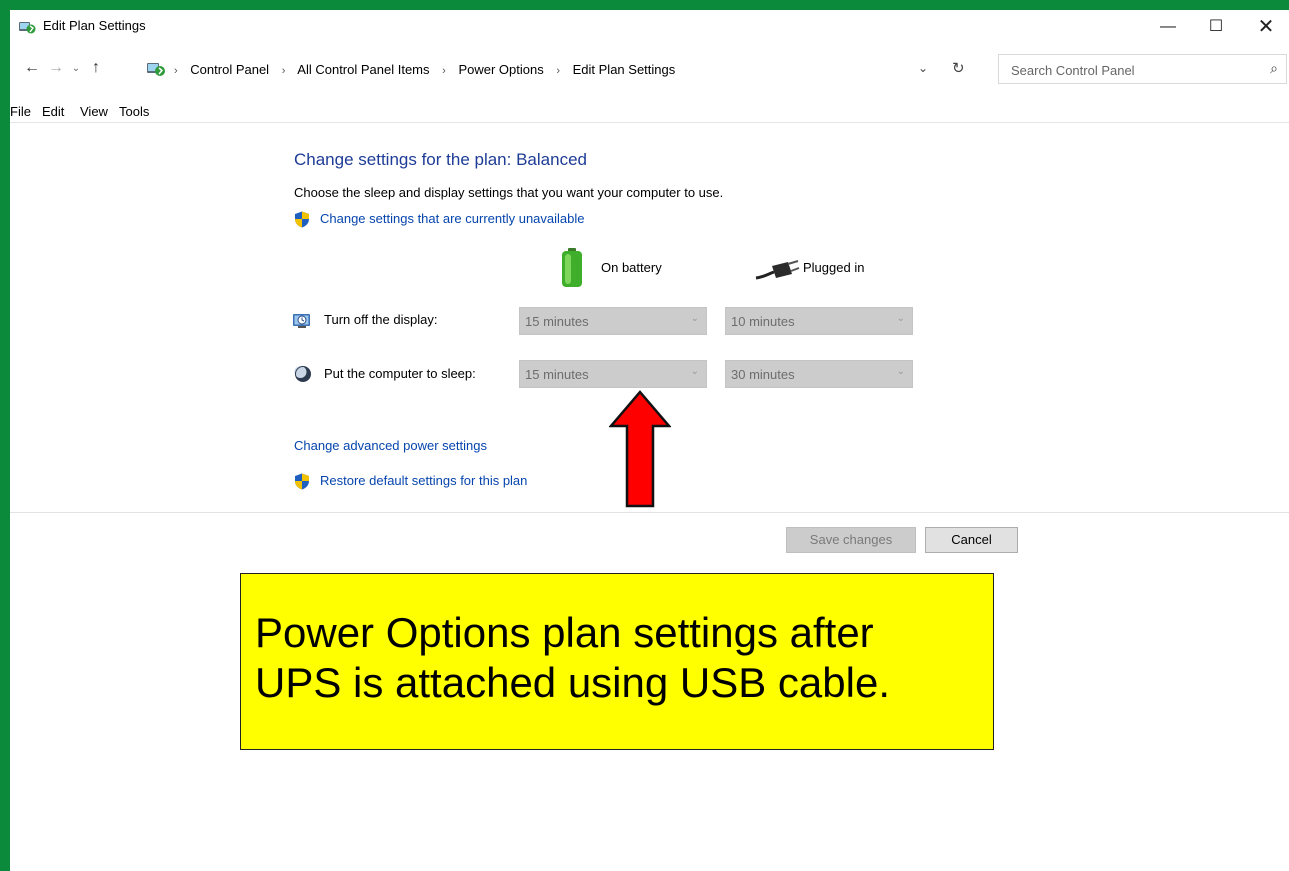 The image size is (1289, 871). Describe the element at coordinates (923, 68) in the screenshot. I see `address-dropdown-icon: ⌄` at that location.